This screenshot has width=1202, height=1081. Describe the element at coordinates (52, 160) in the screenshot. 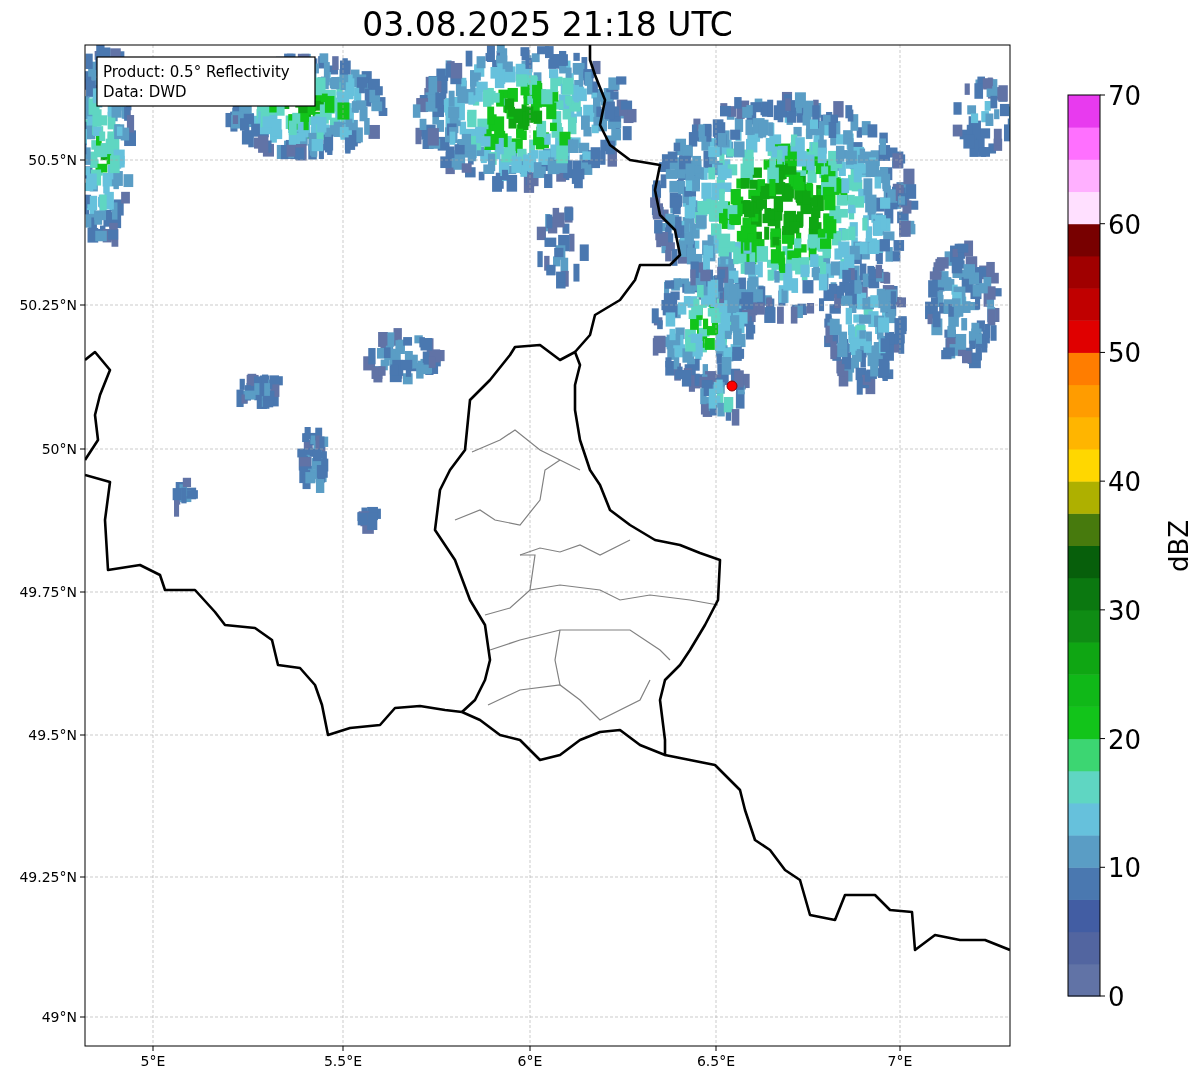

I see `latitude-label: 50.5°N` at that location.